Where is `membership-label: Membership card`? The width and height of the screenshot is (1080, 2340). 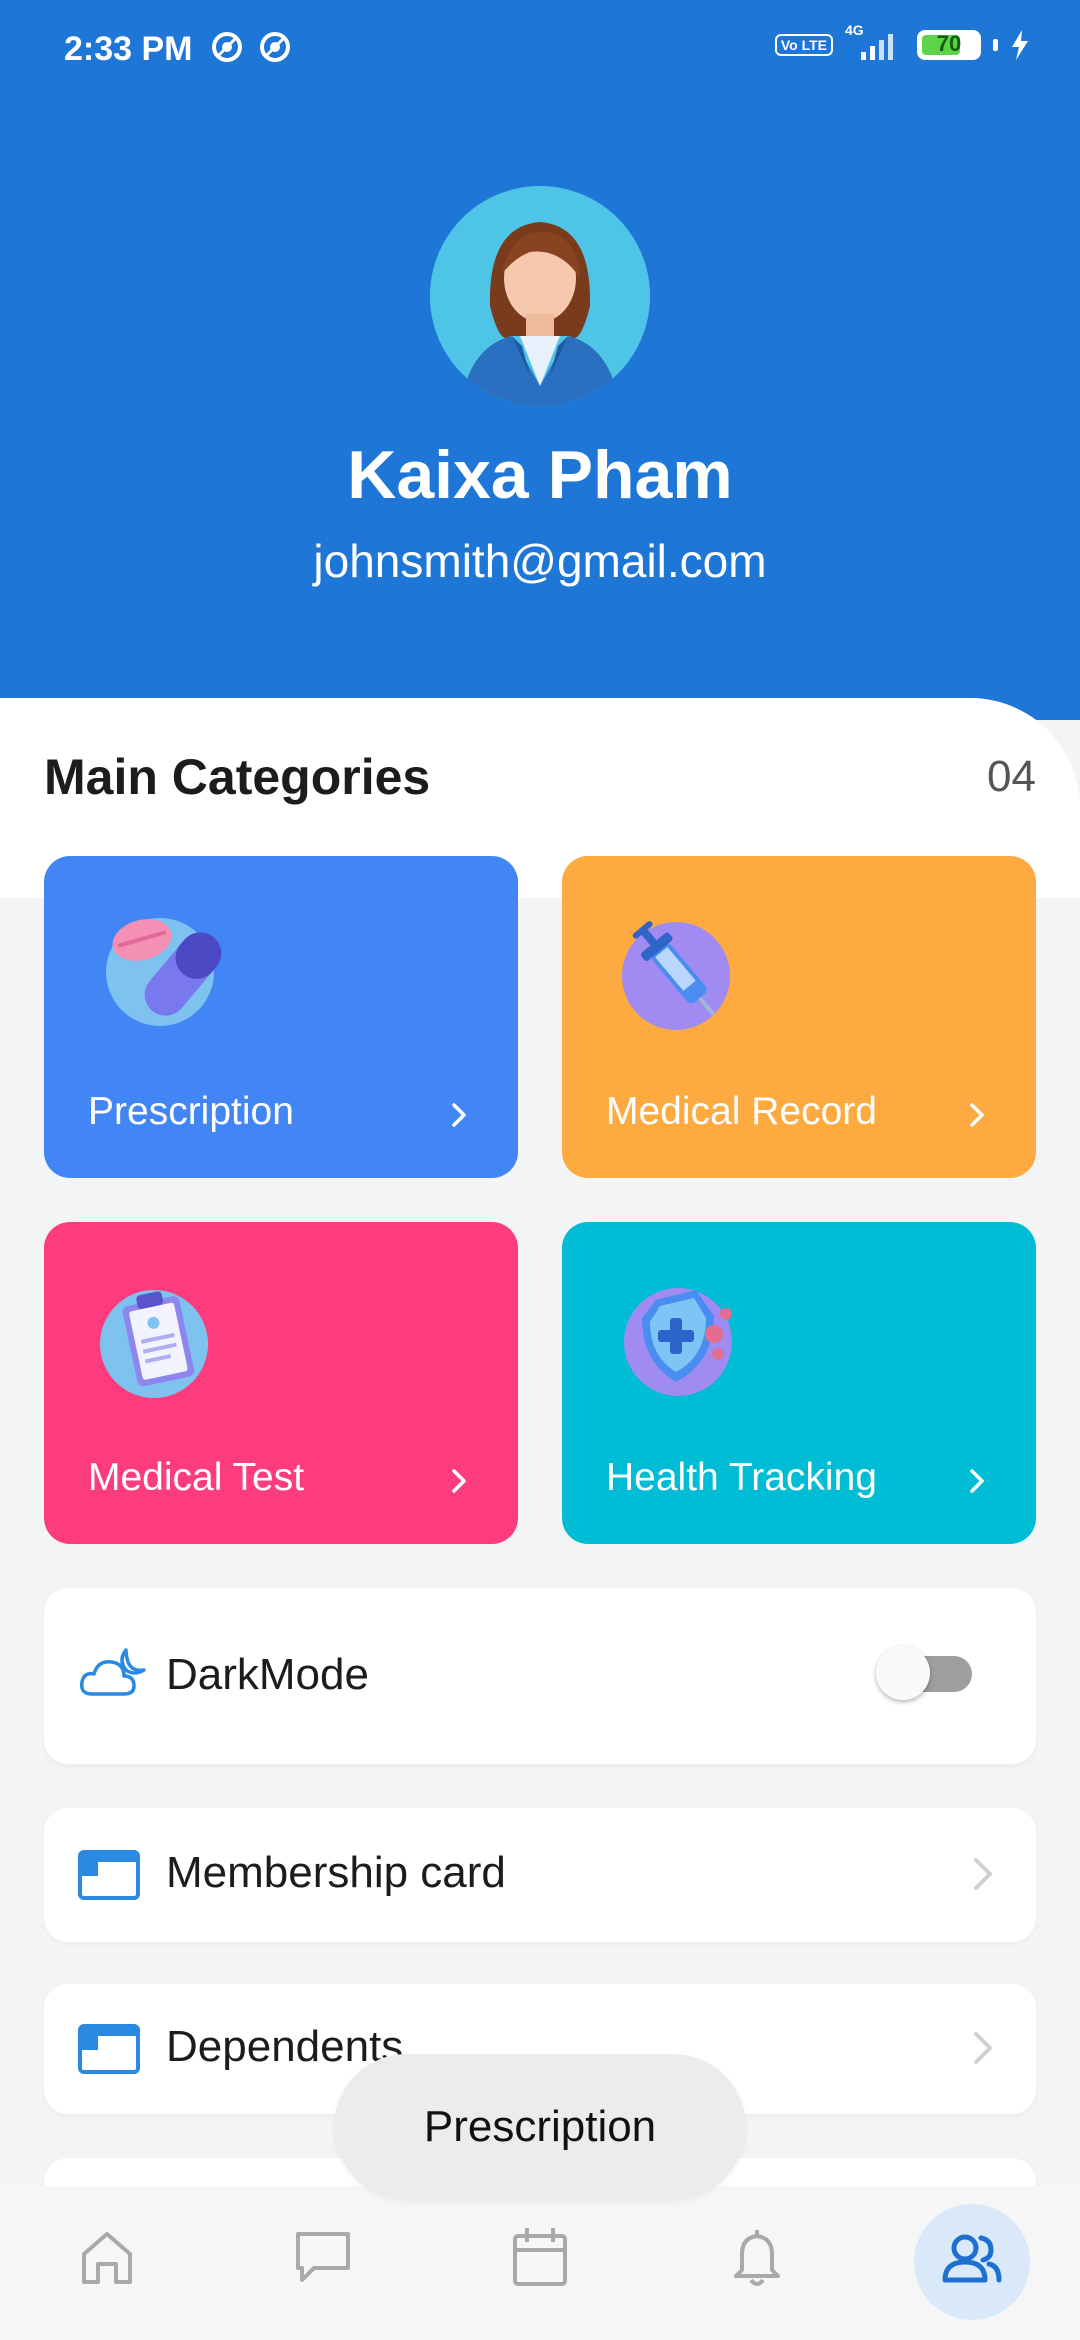 membership-label: Membership card is located at coordinates (336, 1872).